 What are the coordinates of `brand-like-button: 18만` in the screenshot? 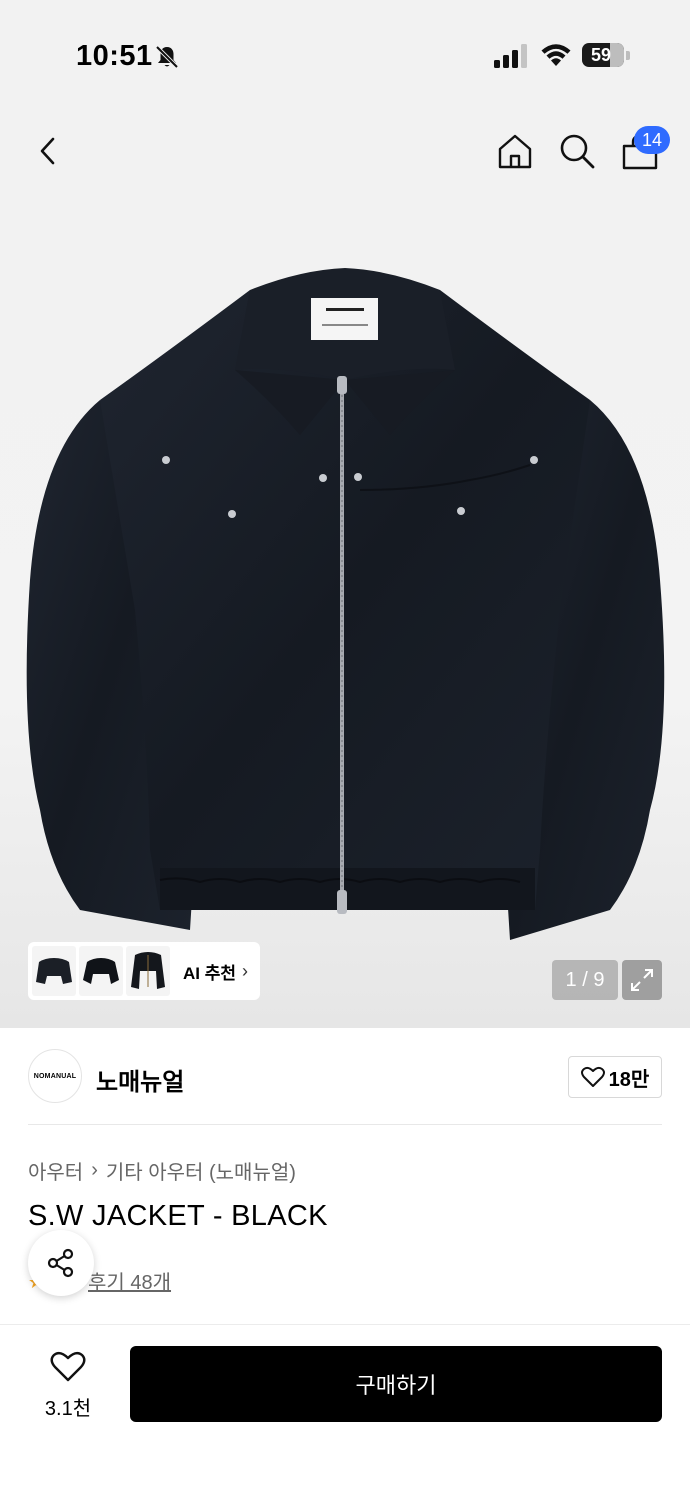 It's located at (615, 1077).